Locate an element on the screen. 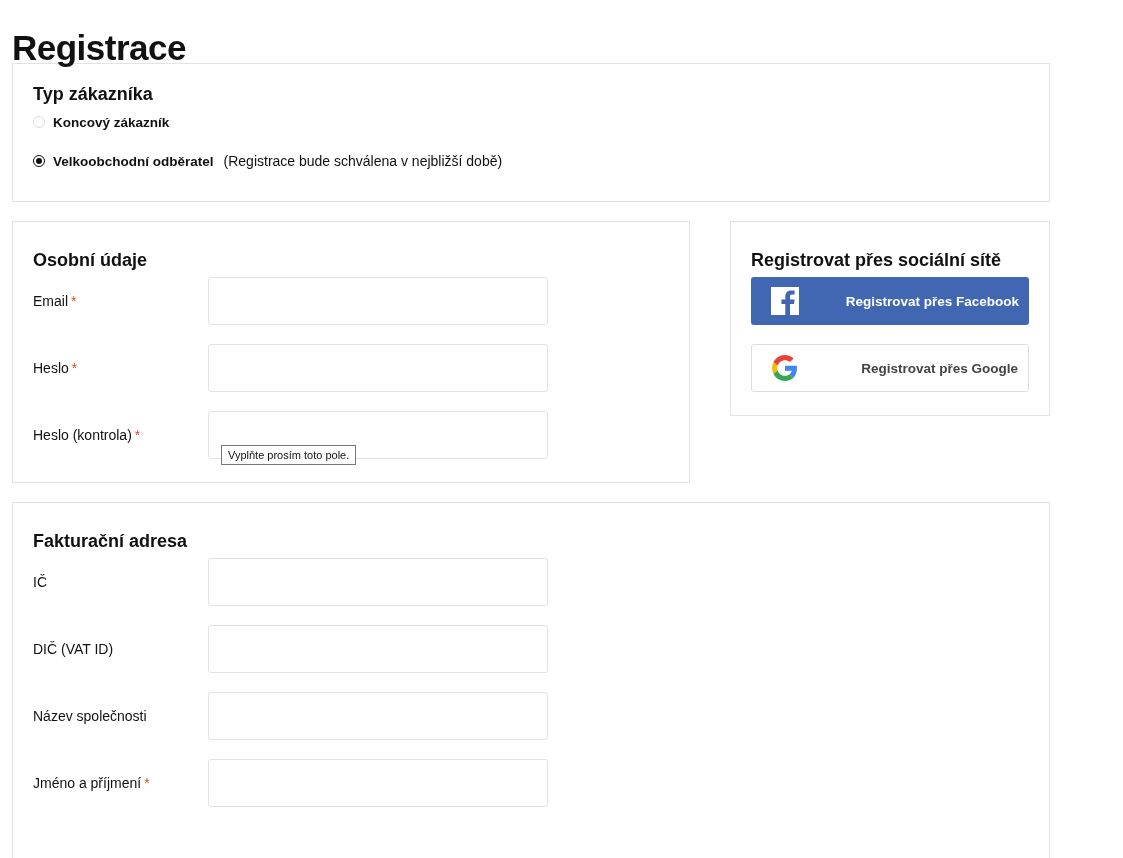 The image size is (1123, 858). section-heading: Fakturační adresa is located at coordinates (111, 541).